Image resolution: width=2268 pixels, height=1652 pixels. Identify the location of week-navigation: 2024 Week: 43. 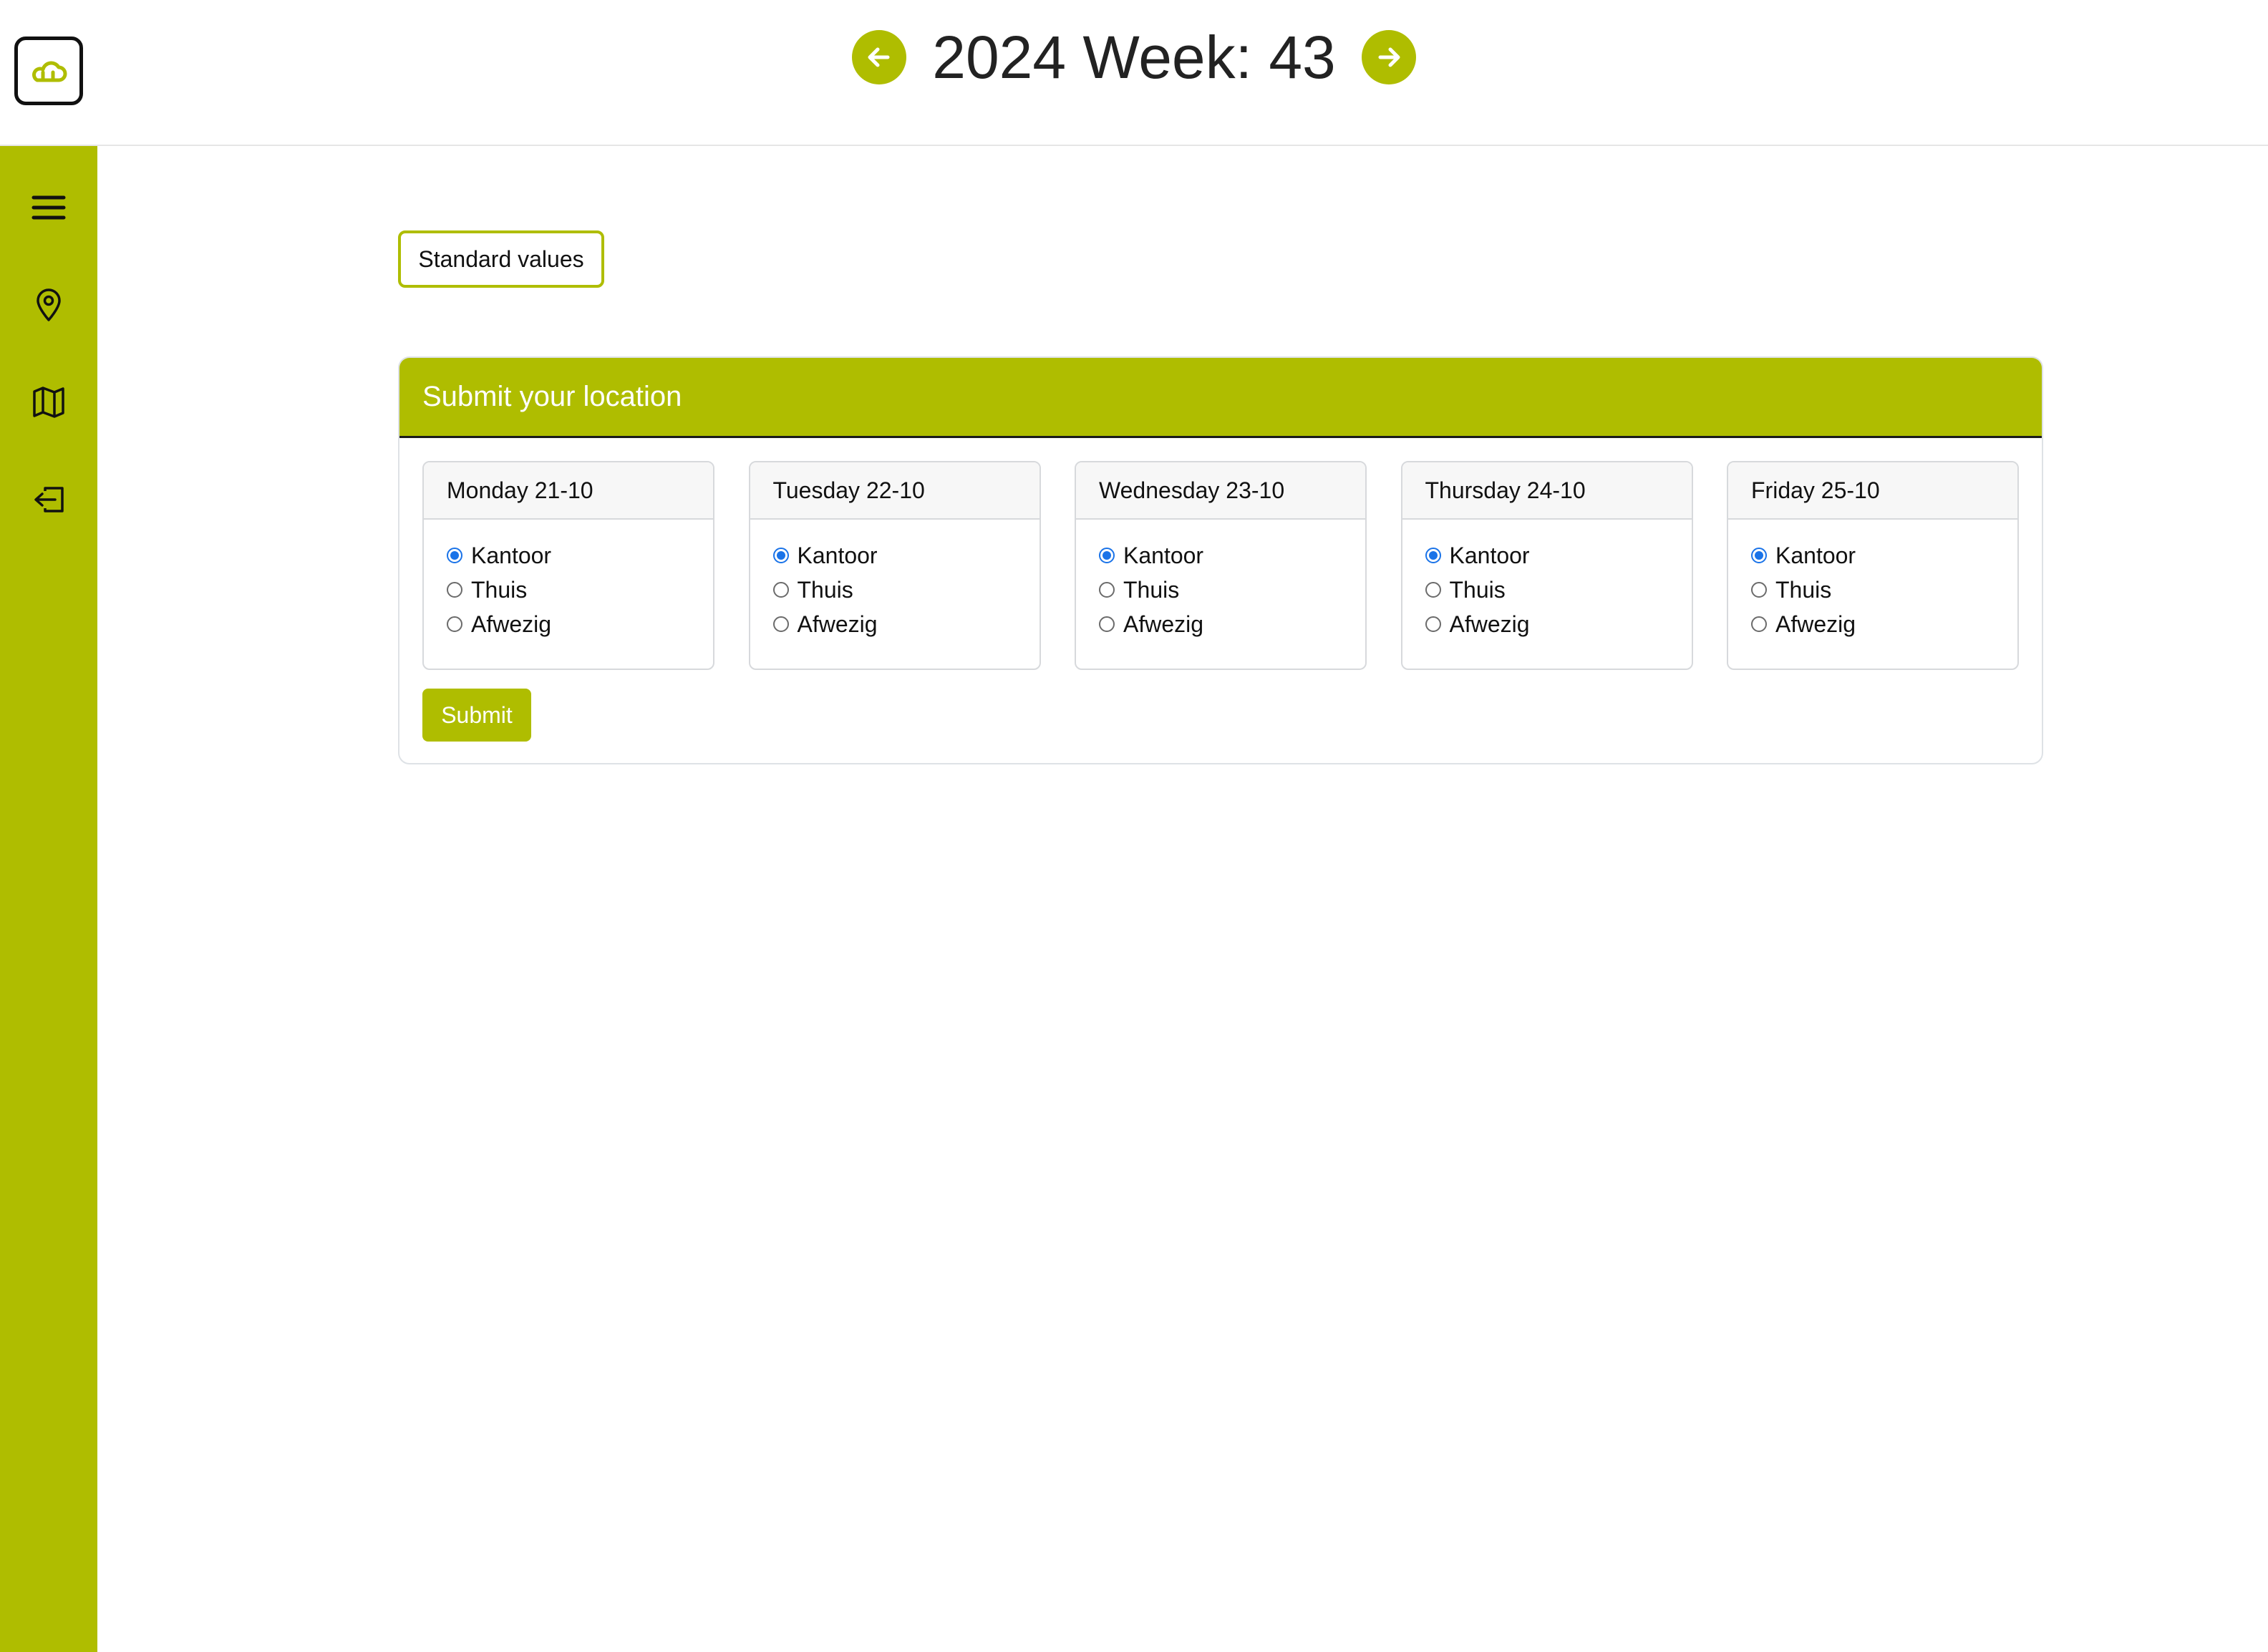
(1134, 57).